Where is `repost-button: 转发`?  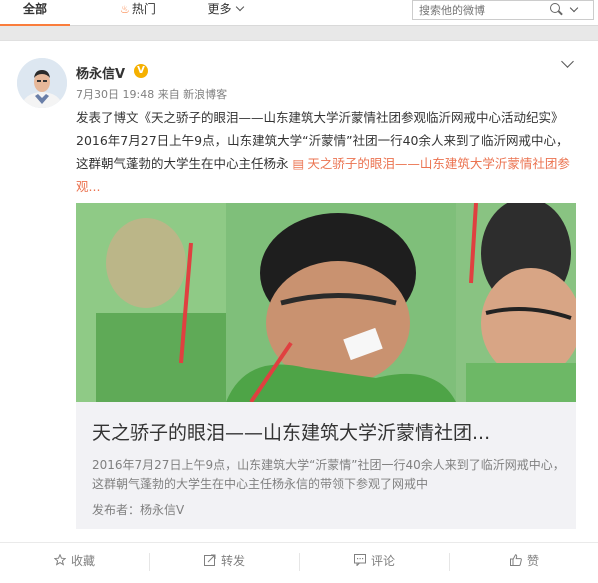
repost-button: 转发 is located at coordinates (224, 562).